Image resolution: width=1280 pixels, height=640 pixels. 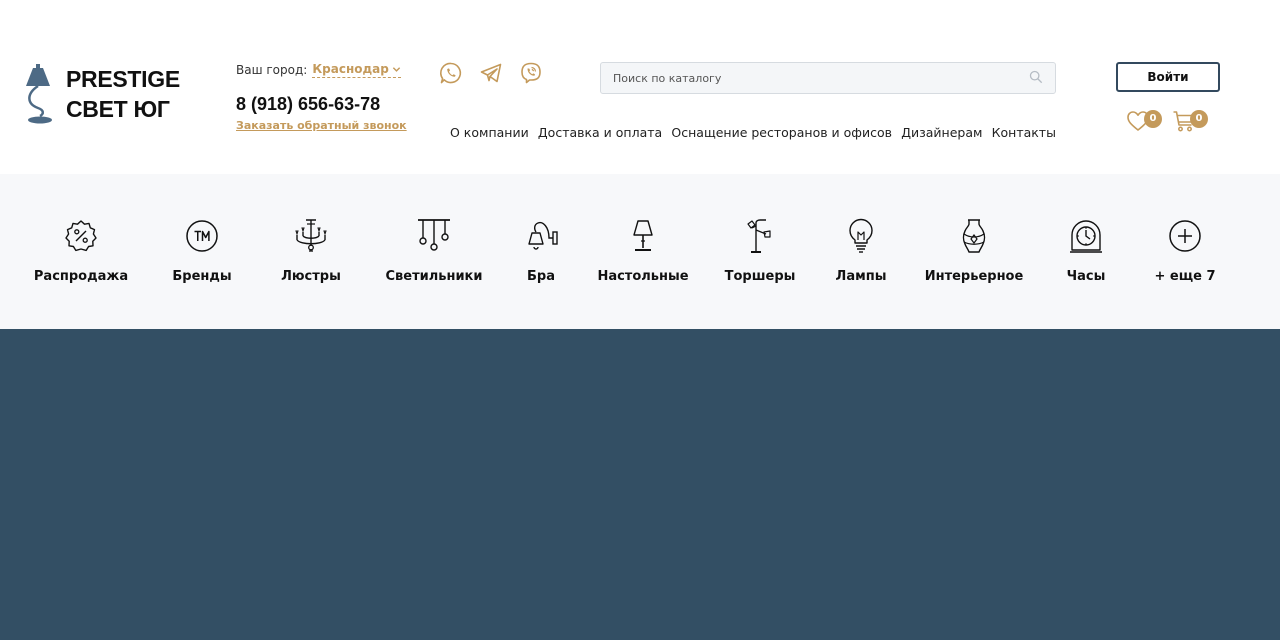 I want to click on cart-count-badge: 0, so click(x=1199, y=119).